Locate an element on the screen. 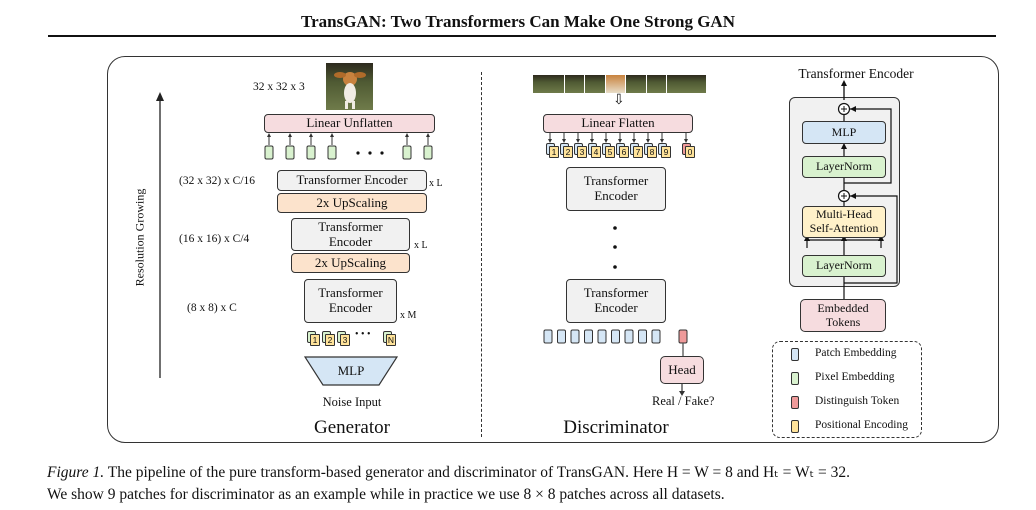  disc-encoder-bottom-line1: Transformer is located at coordinates (616, 293).